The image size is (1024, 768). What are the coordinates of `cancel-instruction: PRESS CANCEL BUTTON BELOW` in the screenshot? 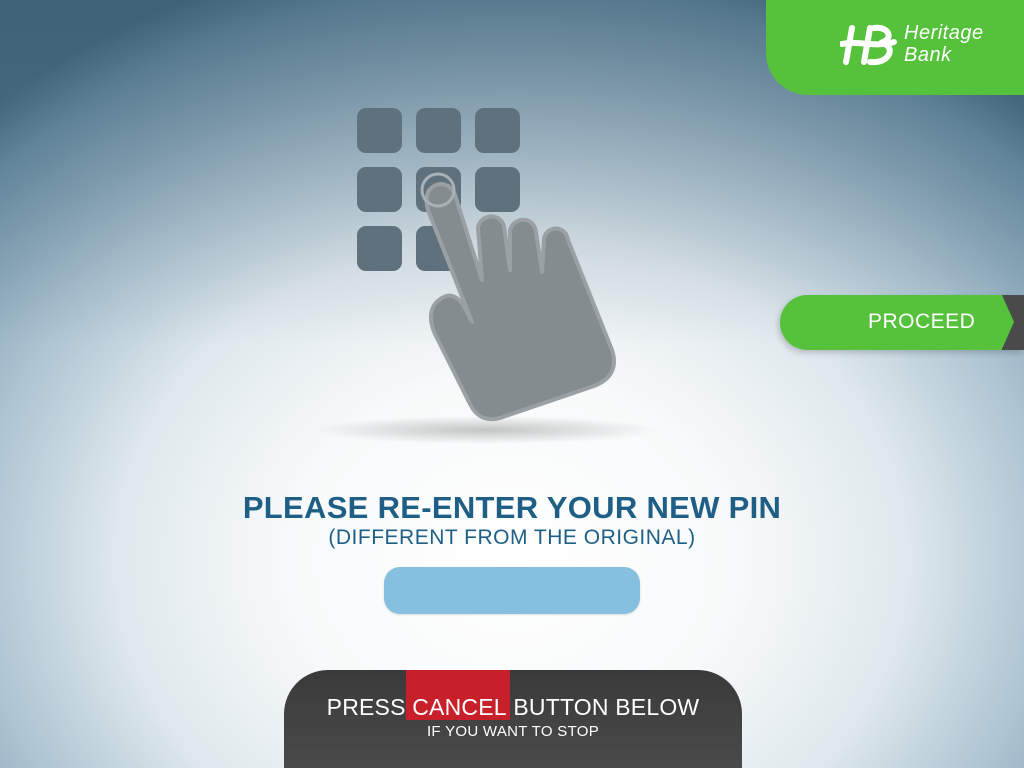 It's located at (513, 707).